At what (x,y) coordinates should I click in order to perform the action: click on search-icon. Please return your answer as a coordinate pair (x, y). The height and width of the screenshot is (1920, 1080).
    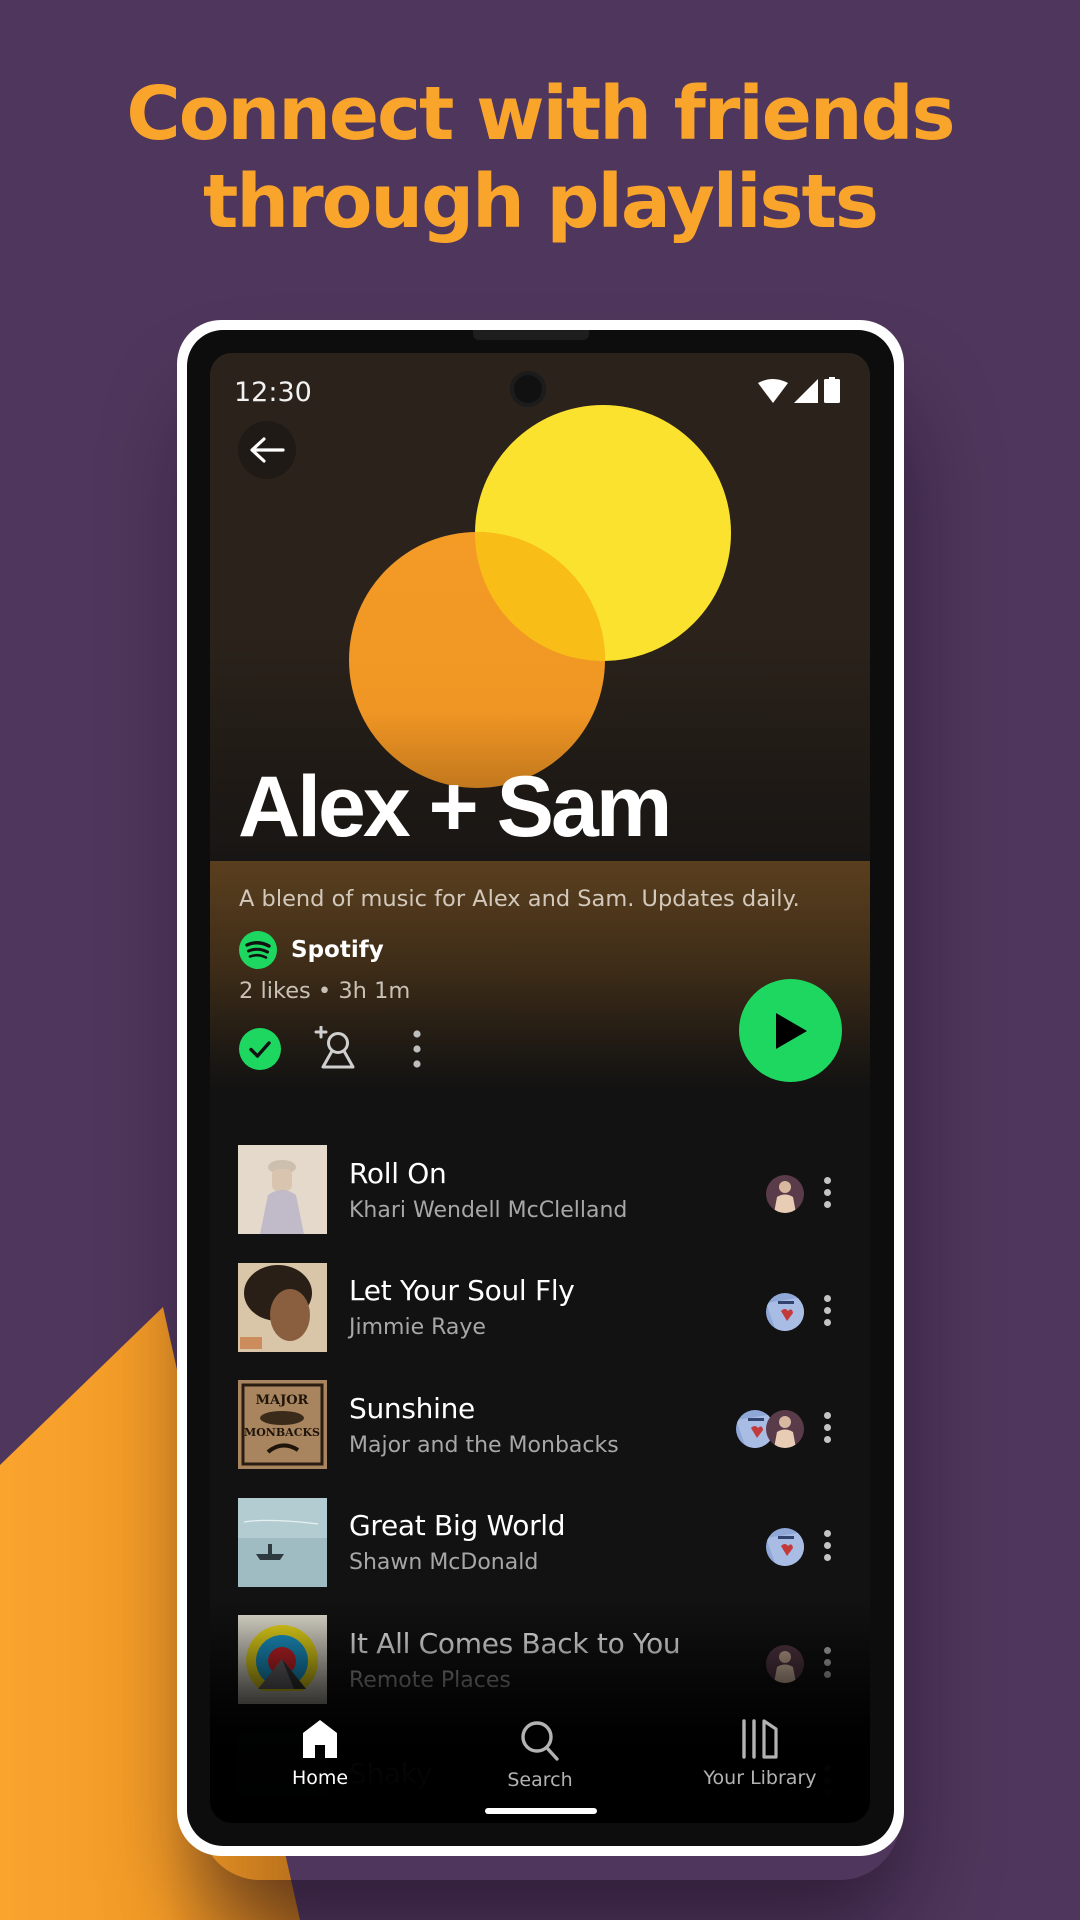
    Looking at the image, I should click on (540, 1741).